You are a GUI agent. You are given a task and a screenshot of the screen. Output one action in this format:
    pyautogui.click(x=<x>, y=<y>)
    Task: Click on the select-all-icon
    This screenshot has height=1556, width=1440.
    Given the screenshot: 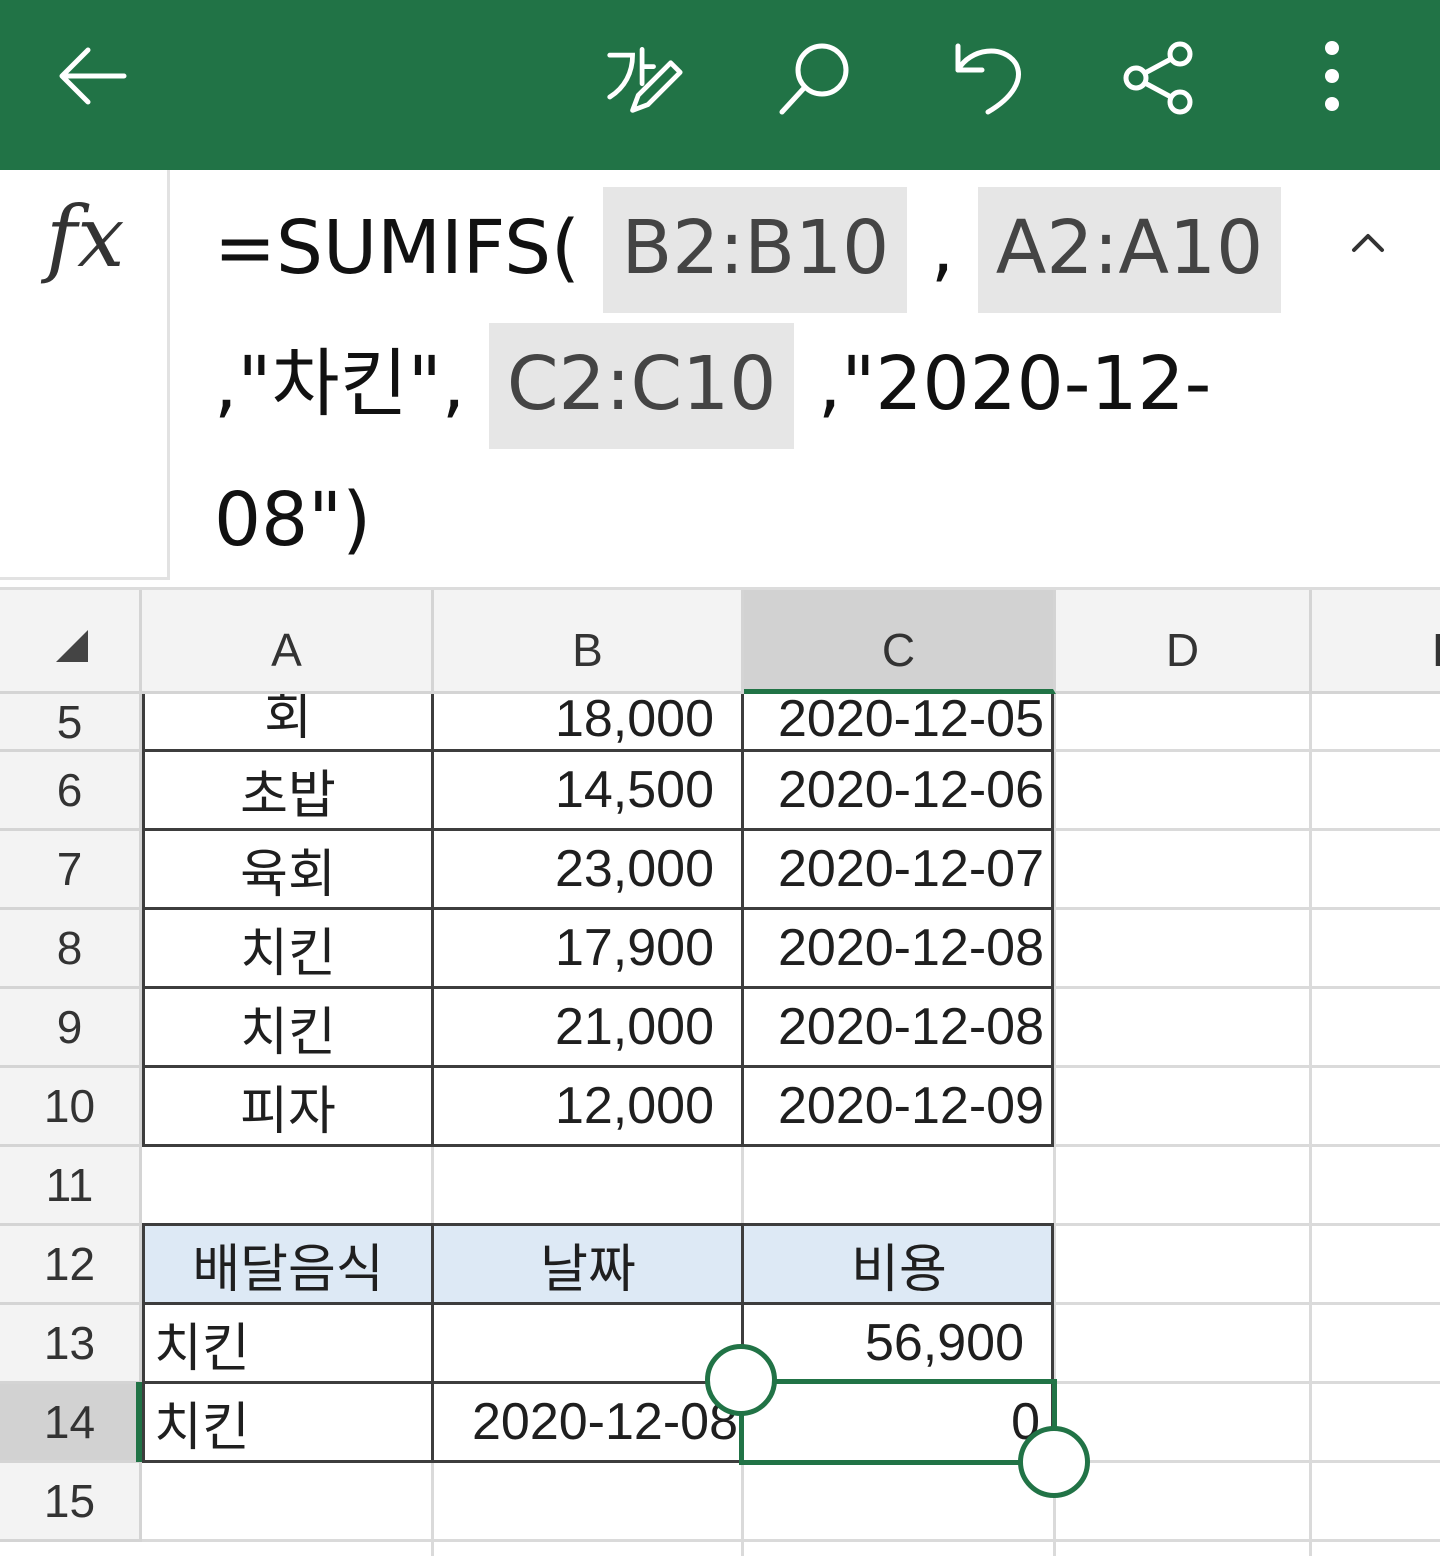 What is the action you would take?
    pyautogui.click(x=72, y=646)
    